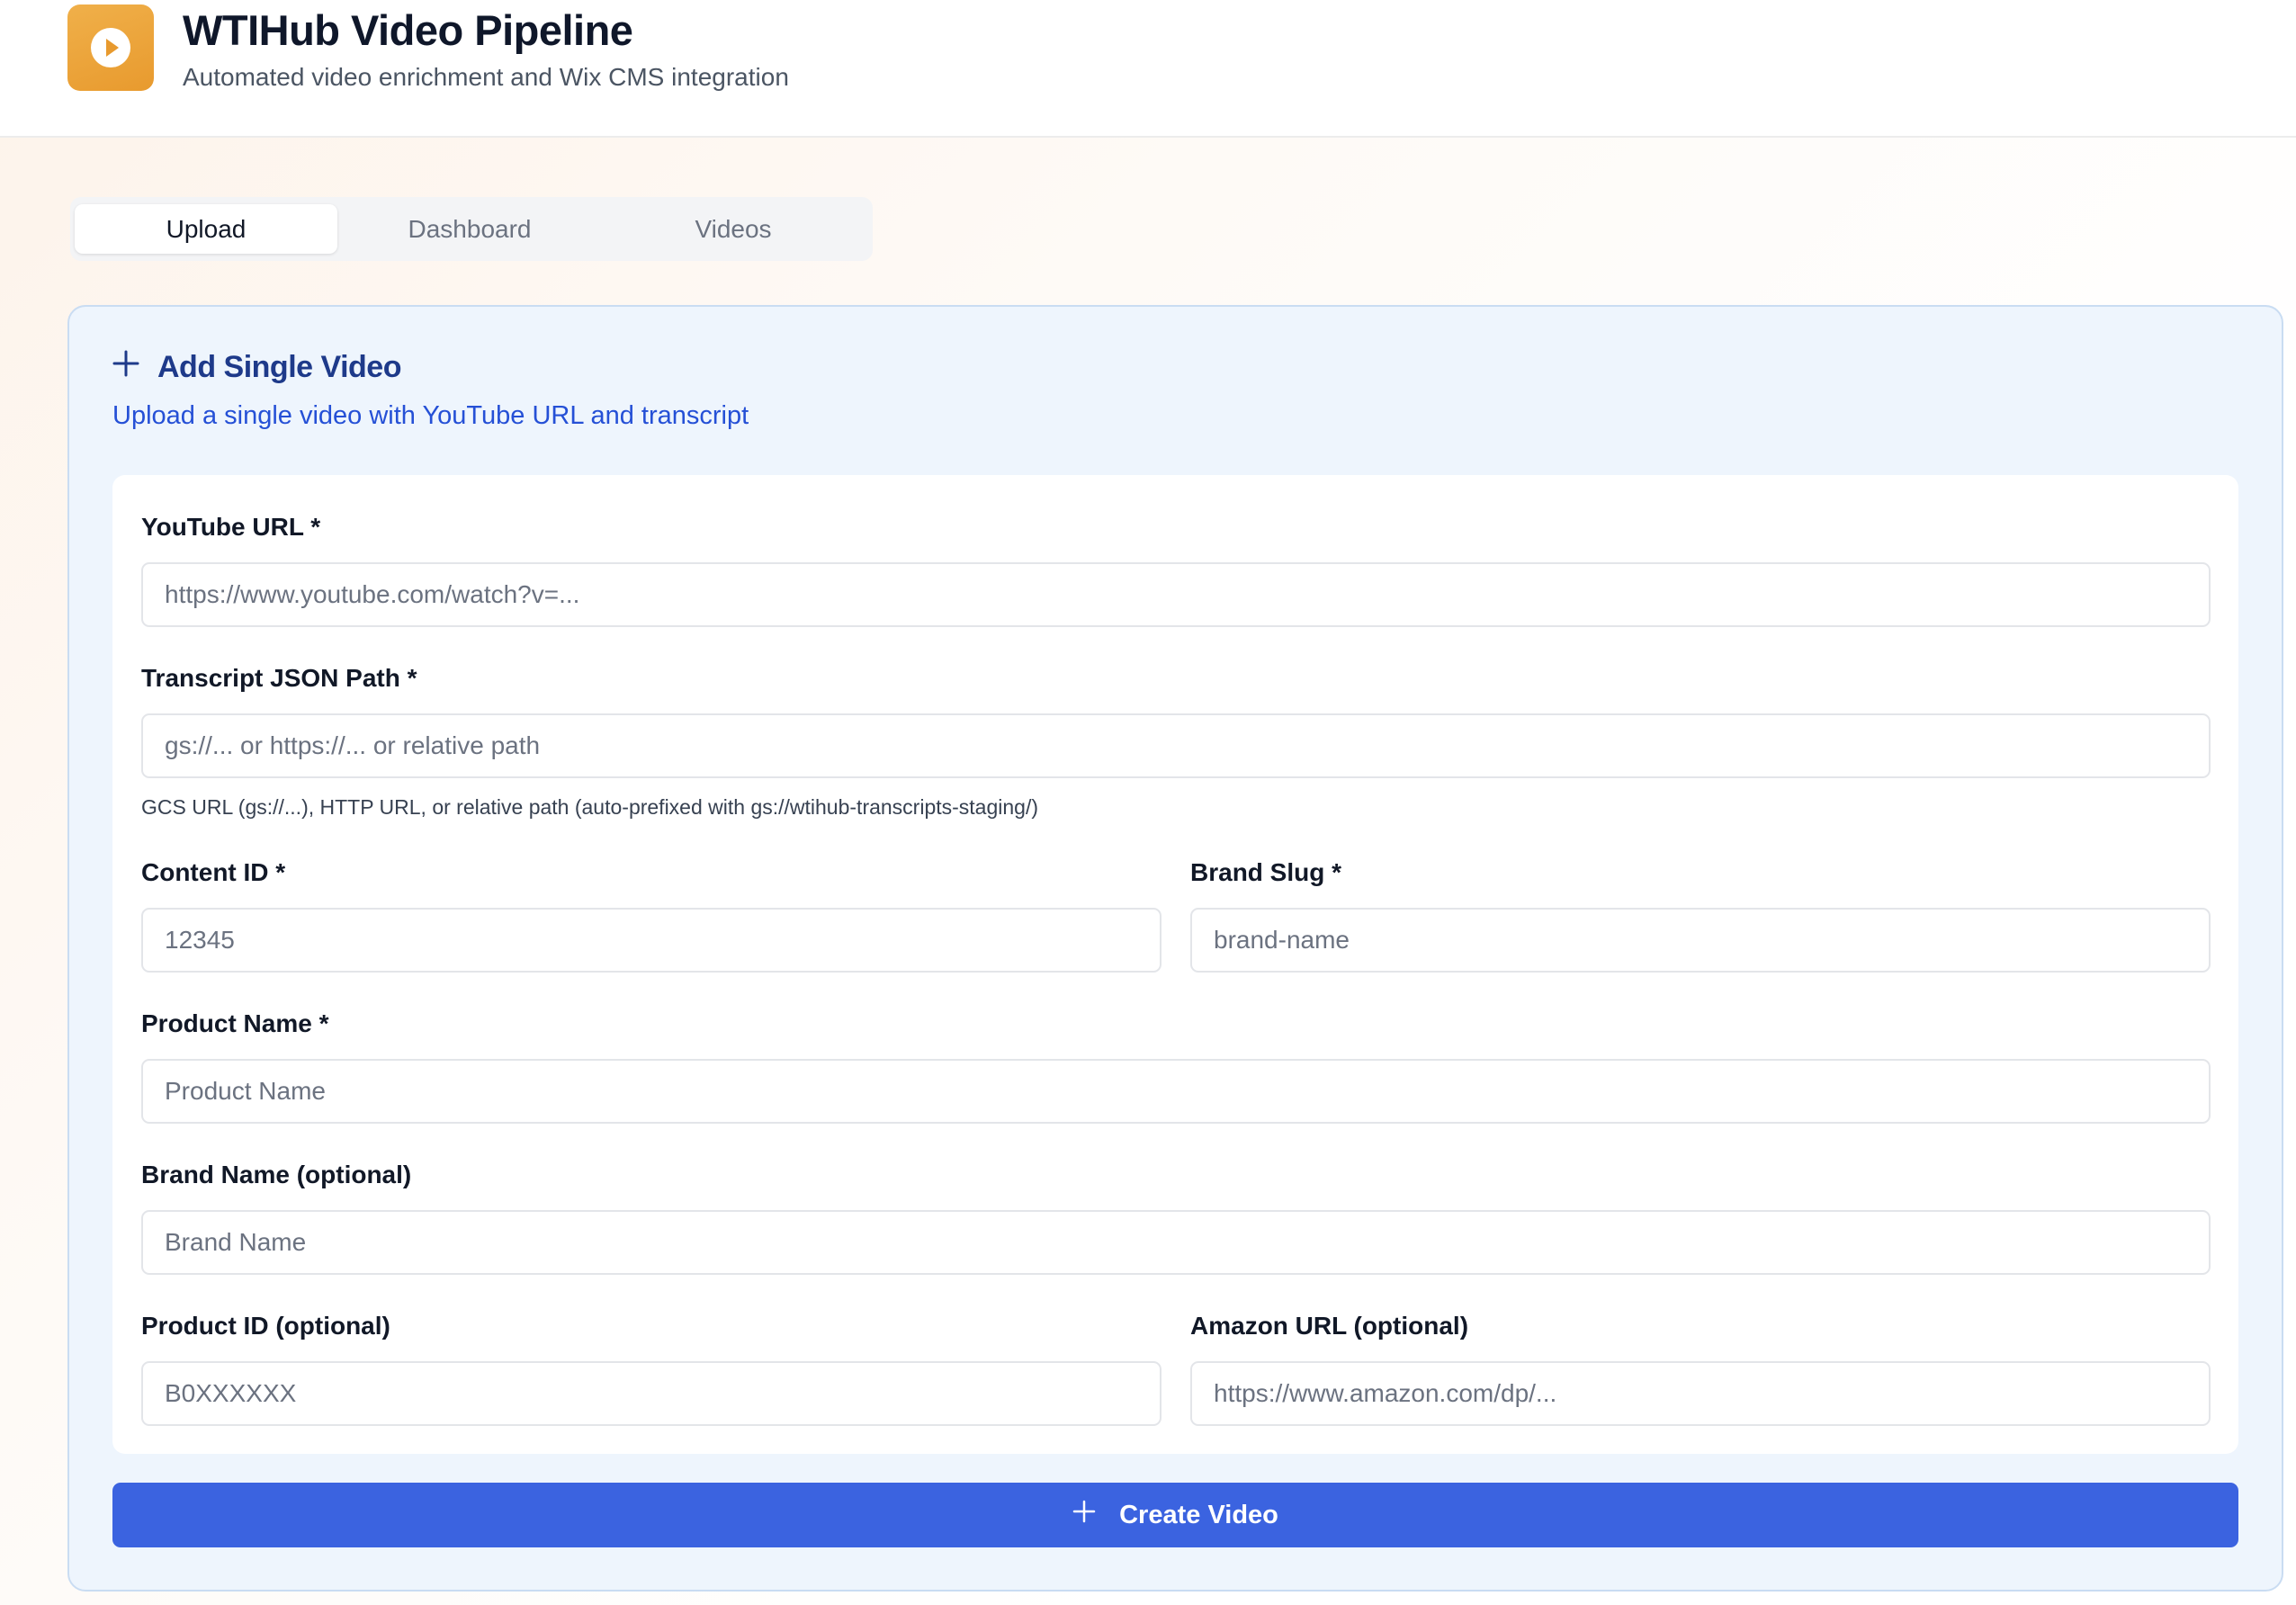 This screenshot has height=1605, width=2296. Describe the element at coordinates (1700, 940) in the screenshot. I see `brand-slug-input` at that location.